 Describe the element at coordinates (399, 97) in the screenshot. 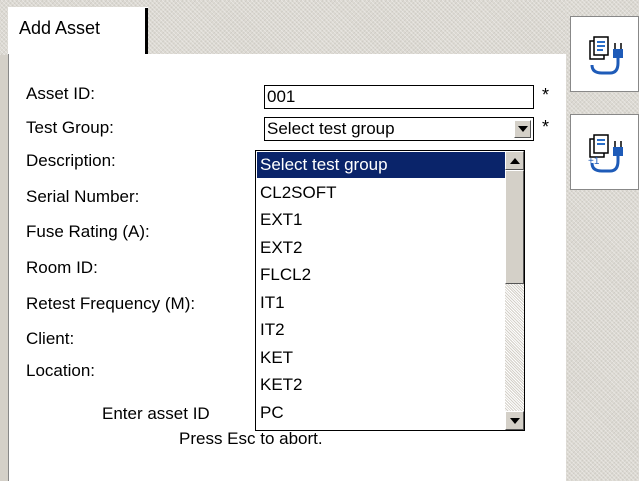

I see `asset-id-input: 001` at that location.